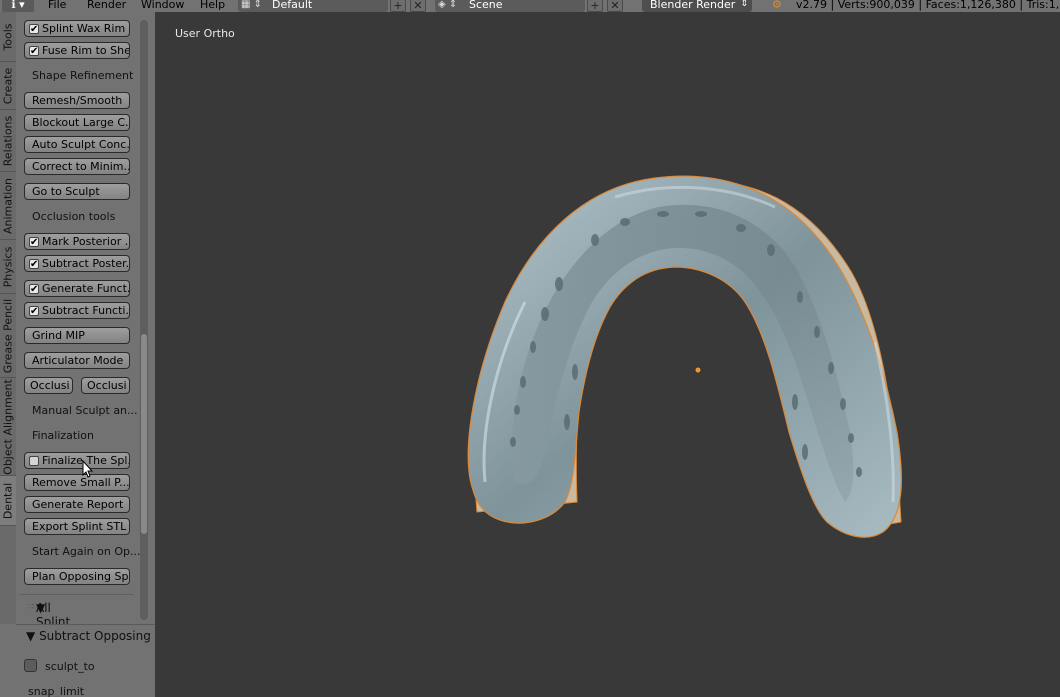 The height and width of the screenshot is (697, 1060). I want to click on tab-relations-label: Relations, so click(8, 140).